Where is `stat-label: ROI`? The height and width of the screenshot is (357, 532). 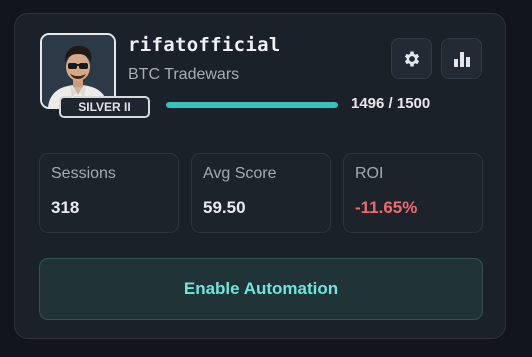 stat-label: ROI is located at coordinates (369, 173).